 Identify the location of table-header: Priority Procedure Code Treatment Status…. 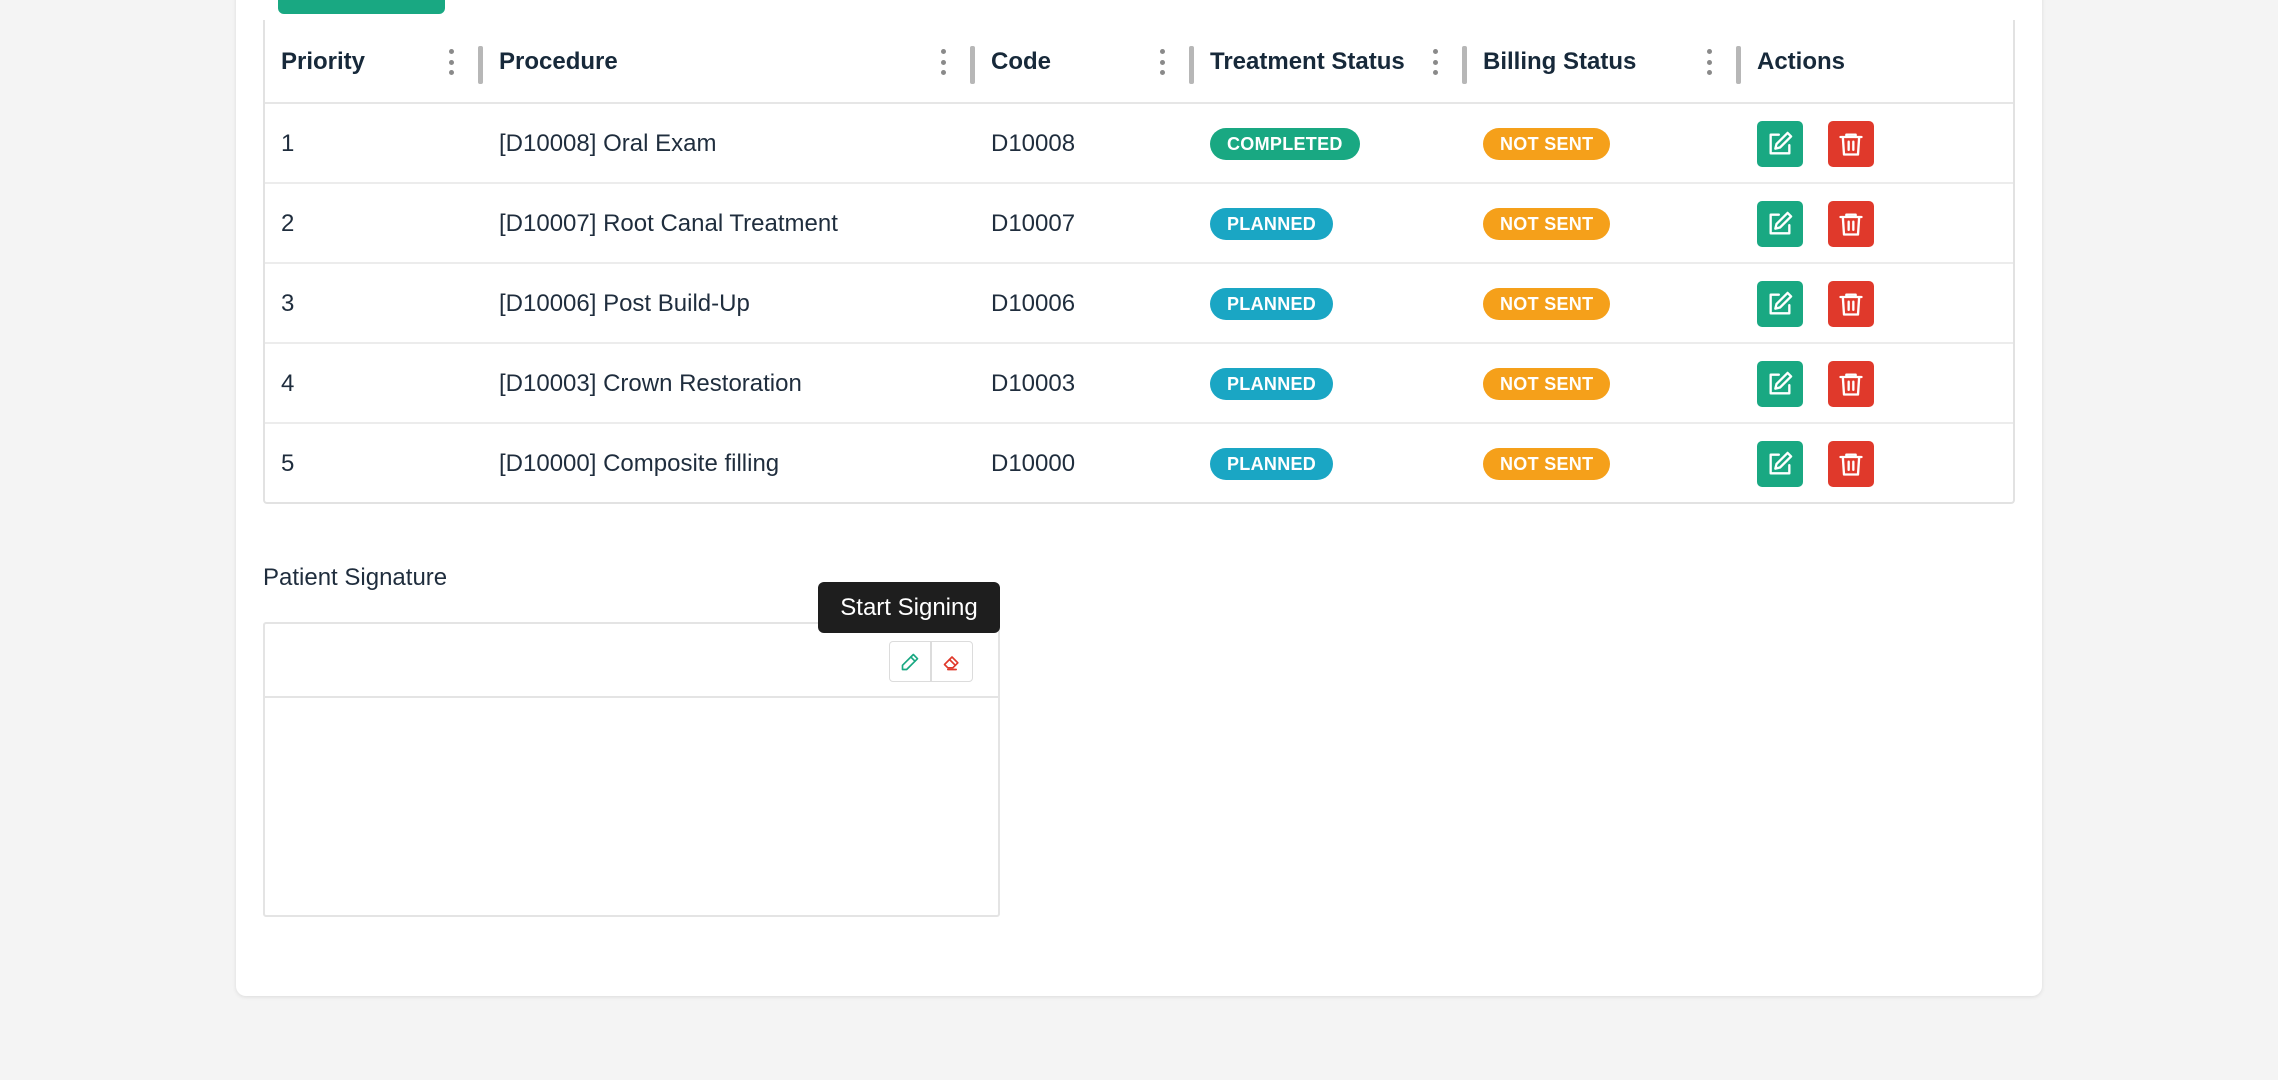
(1139, 62).